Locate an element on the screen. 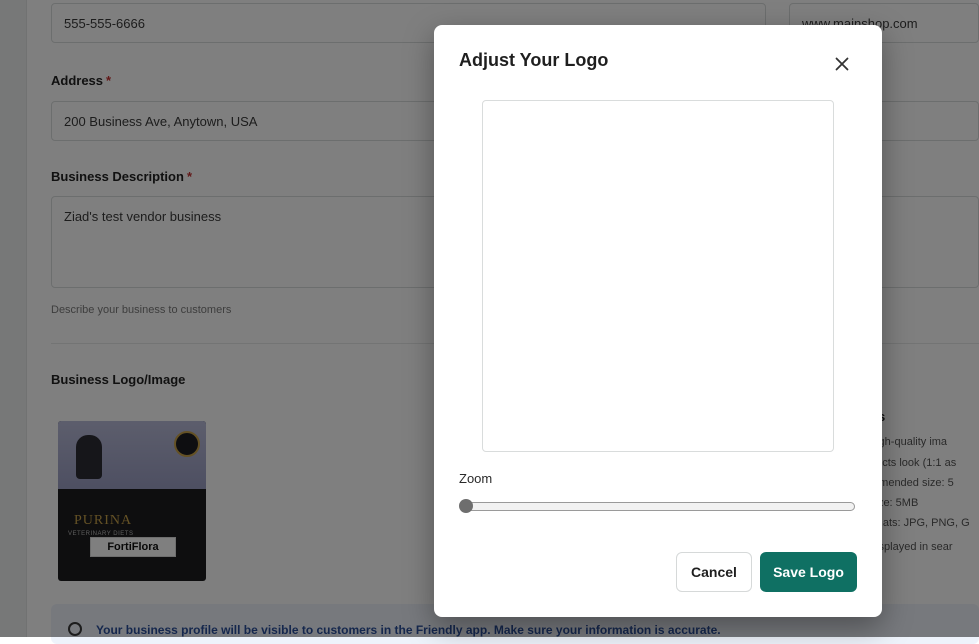  close-icon is located at coordinates (842, 64).